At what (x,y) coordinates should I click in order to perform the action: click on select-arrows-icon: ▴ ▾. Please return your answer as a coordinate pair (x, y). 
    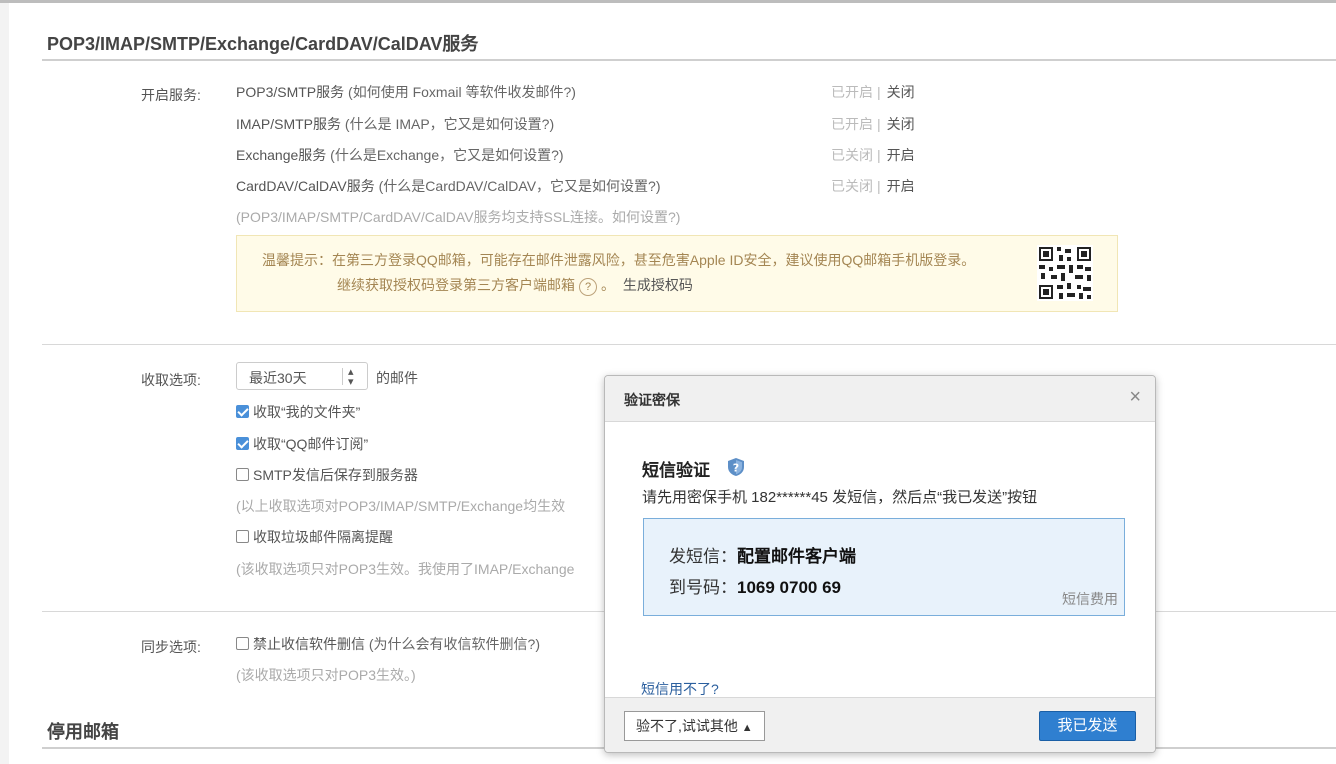
    Looking at the image, I should click on (351, 377).